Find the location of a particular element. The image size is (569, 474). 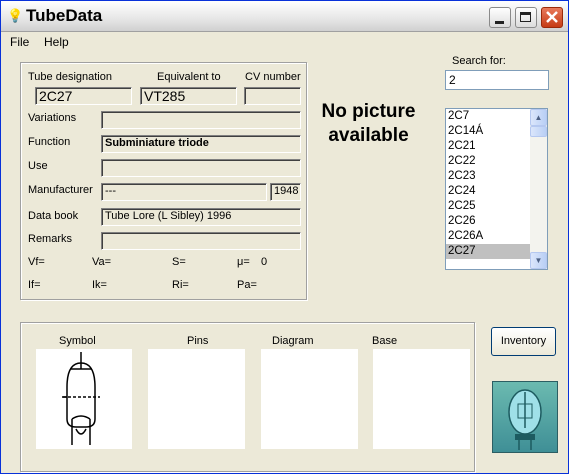

equivalent-field: VT285 is located at coordinates (188, 96).